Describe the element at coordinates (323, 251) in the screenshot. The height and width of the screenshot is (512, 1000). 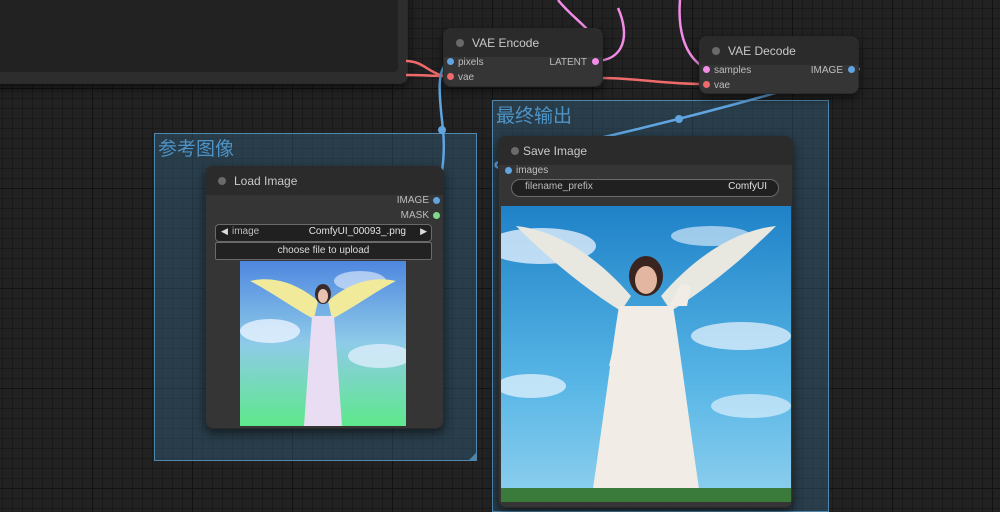
I see `upload-button: choose file to upload` at that location.